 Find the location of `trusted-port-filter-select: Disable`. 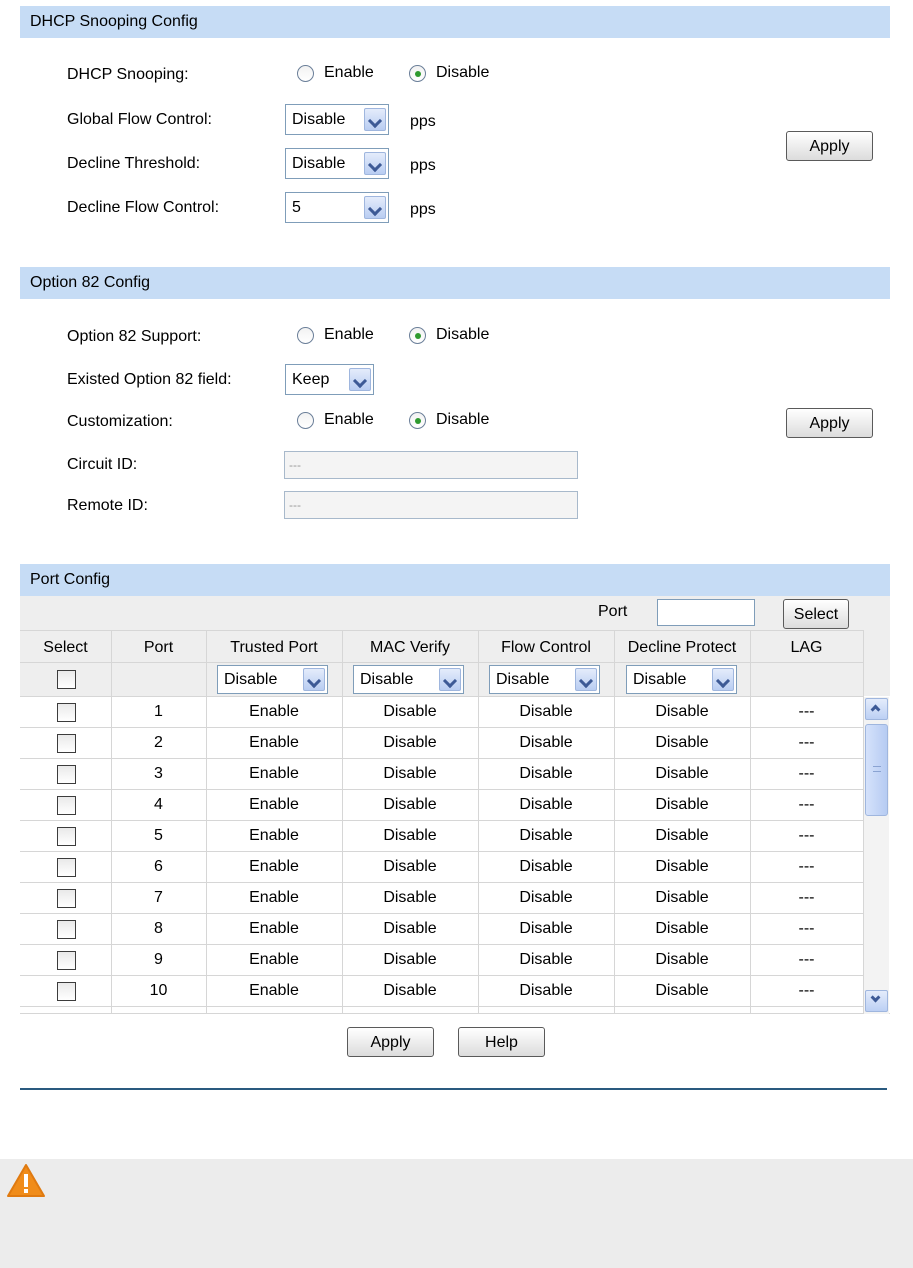

trusted-port-filter-select: Disable is located at coordinates (272, 679).